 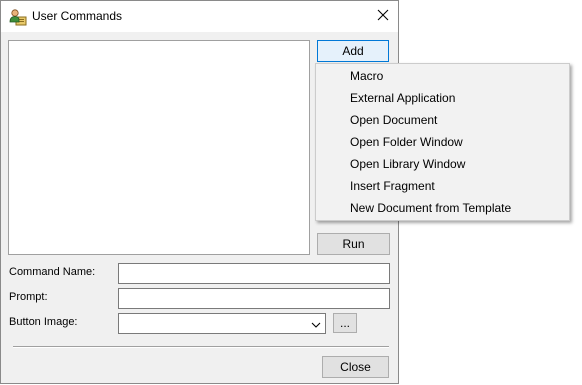 What do you see at coordinates (43, 322) in the screenshot?
I see `button-image-label: Button Image:` at bounding box center [43, 322].